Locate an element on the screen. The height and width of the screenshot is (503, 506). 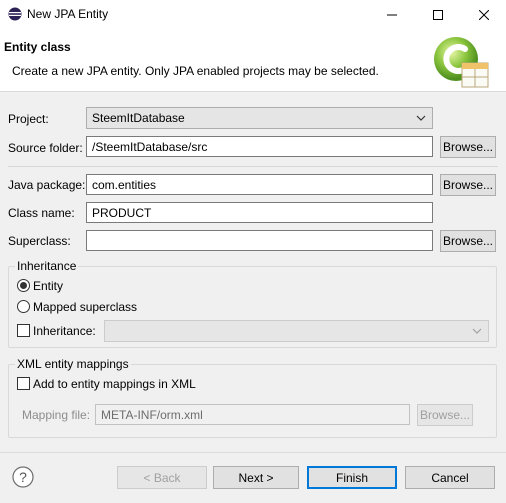
title-bar: New JPA Entity is located at coordinates (253, 14).